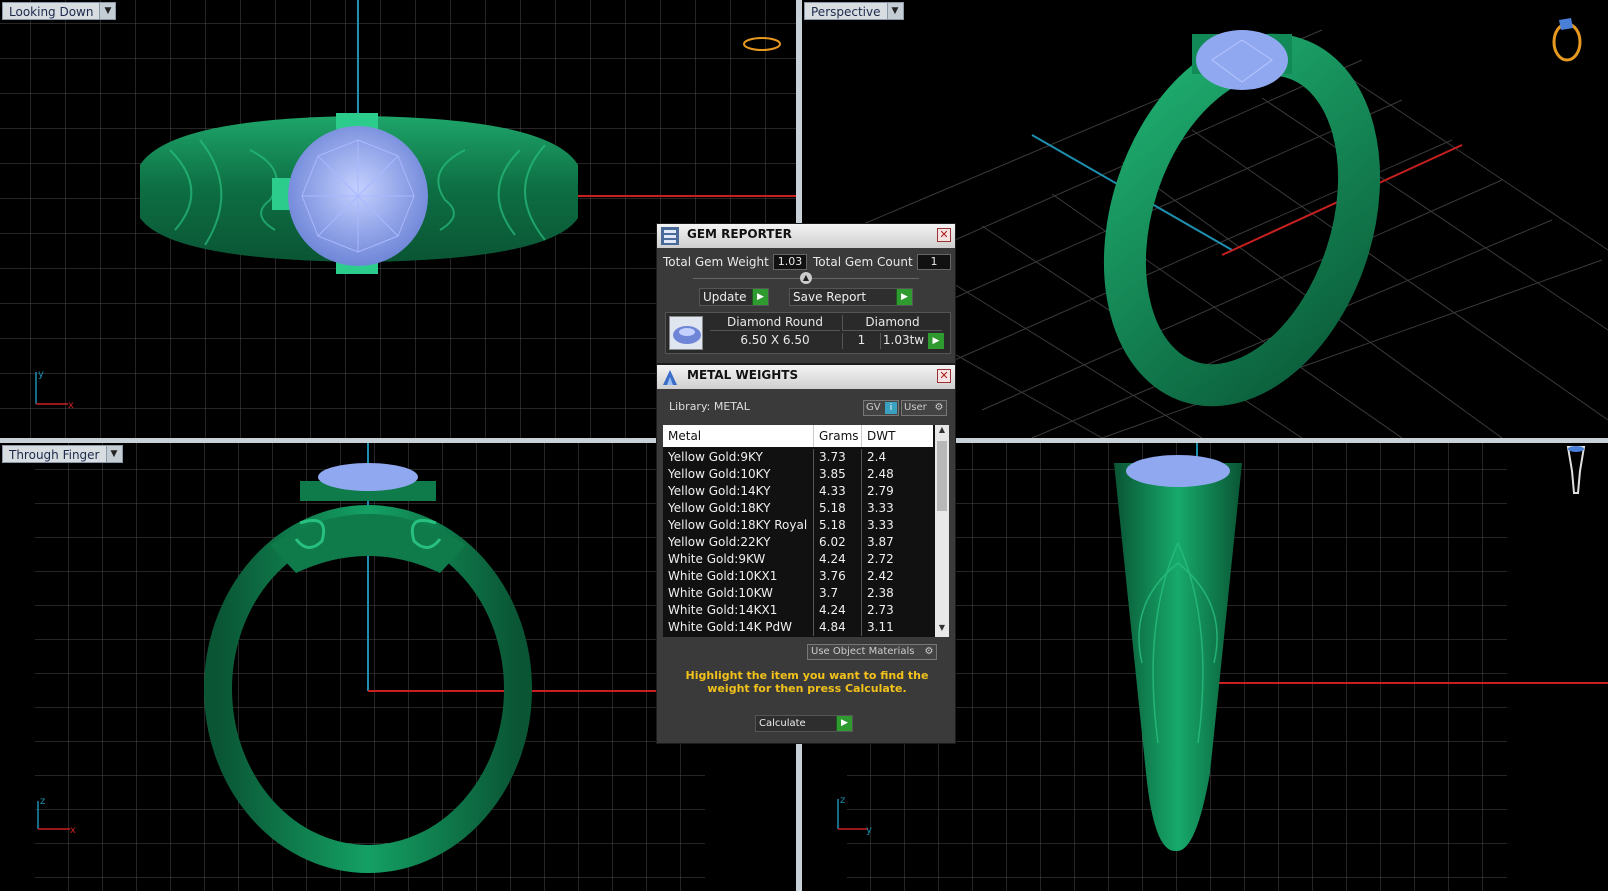 This screenshot has height=891, width=1608. Describe the element at coordinates (890, 542) in the screenshot. I see `cell-dwt: 3.87` at that location.